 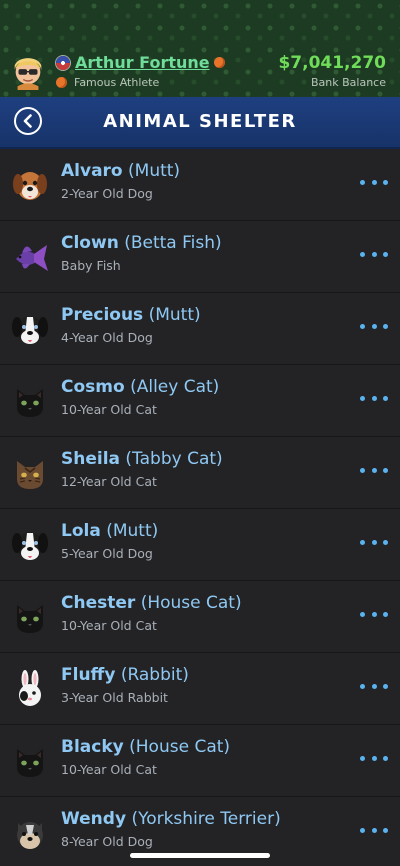 What do you see at coordinates (102, 315) in the screenshot?
I see `animal-name: Precious` at bounding box center [102, 315].